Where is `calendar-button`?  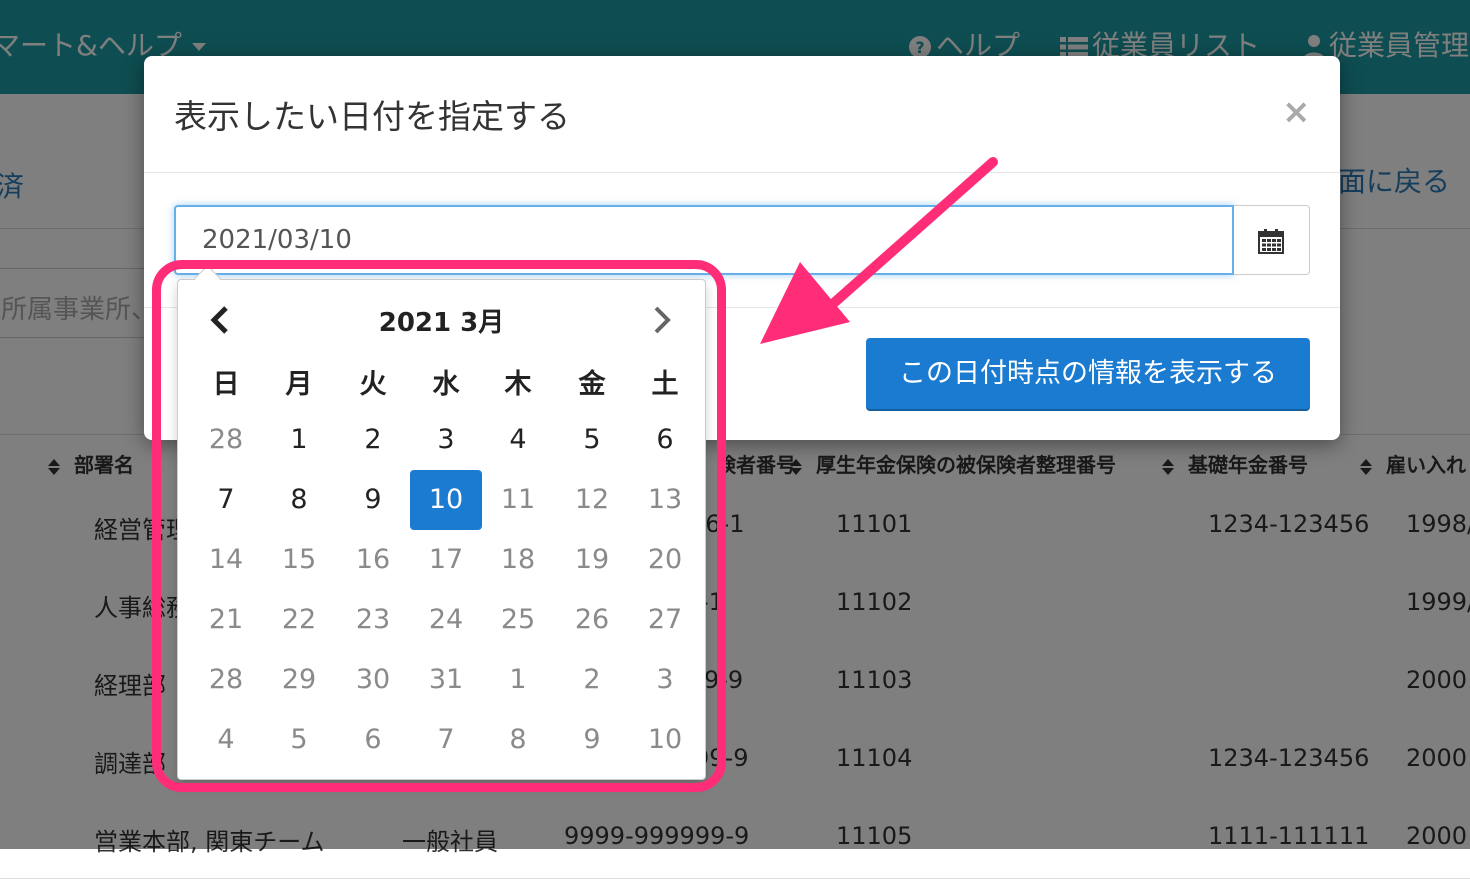 calendar-button is located at coordinates (1272, 240).